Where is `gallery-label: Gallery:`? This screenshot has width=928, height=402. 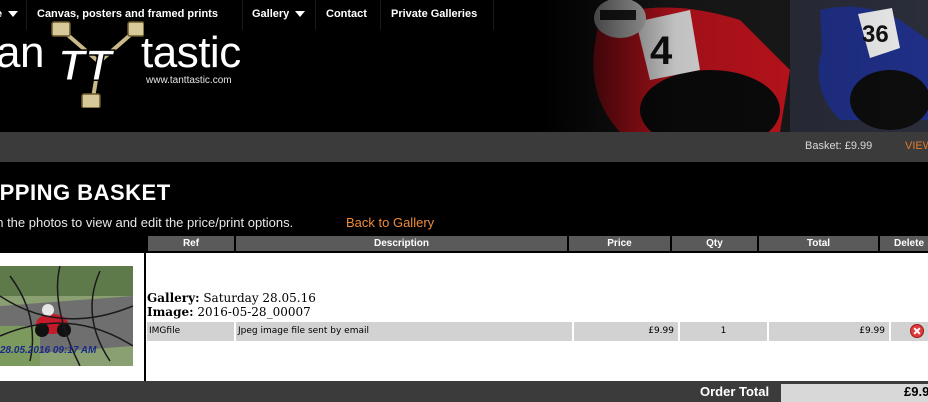
gallery-label: Gallery: is located at coordinates (173, 298).